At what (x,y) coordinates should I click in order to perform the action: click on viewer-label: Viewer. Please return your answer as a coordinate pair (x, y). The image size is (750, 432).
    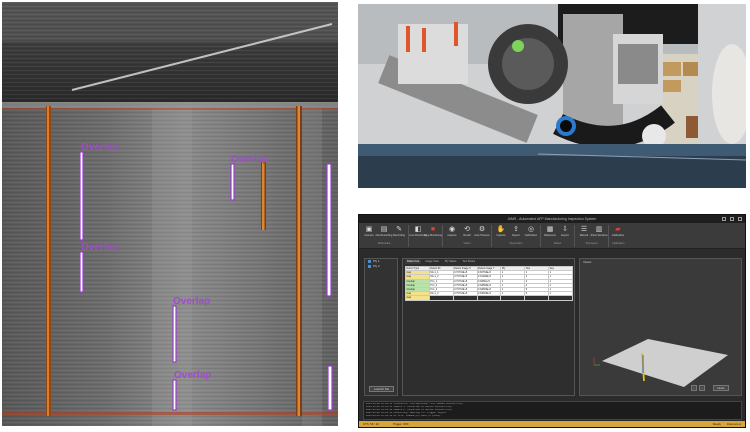
    Looking at the image, I should click on (587, 262).